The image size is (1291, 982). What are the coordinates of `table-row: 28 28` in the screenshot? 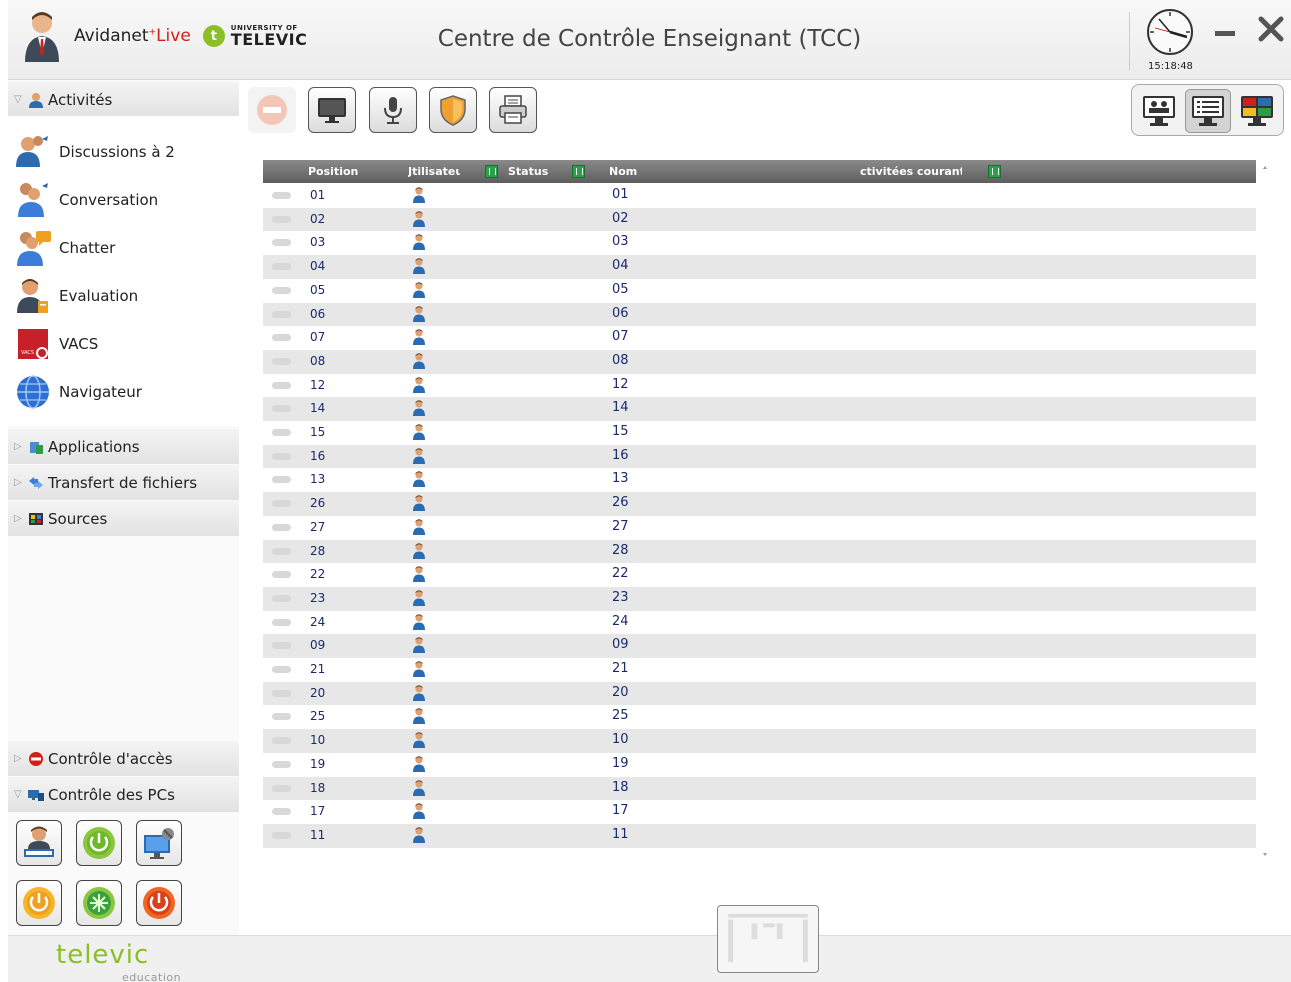 It's located at (759, 551).